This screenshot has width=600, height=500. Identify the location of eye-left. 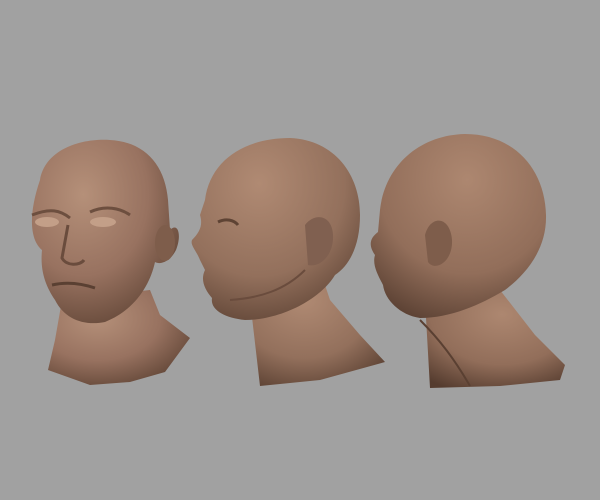
(47, 222).